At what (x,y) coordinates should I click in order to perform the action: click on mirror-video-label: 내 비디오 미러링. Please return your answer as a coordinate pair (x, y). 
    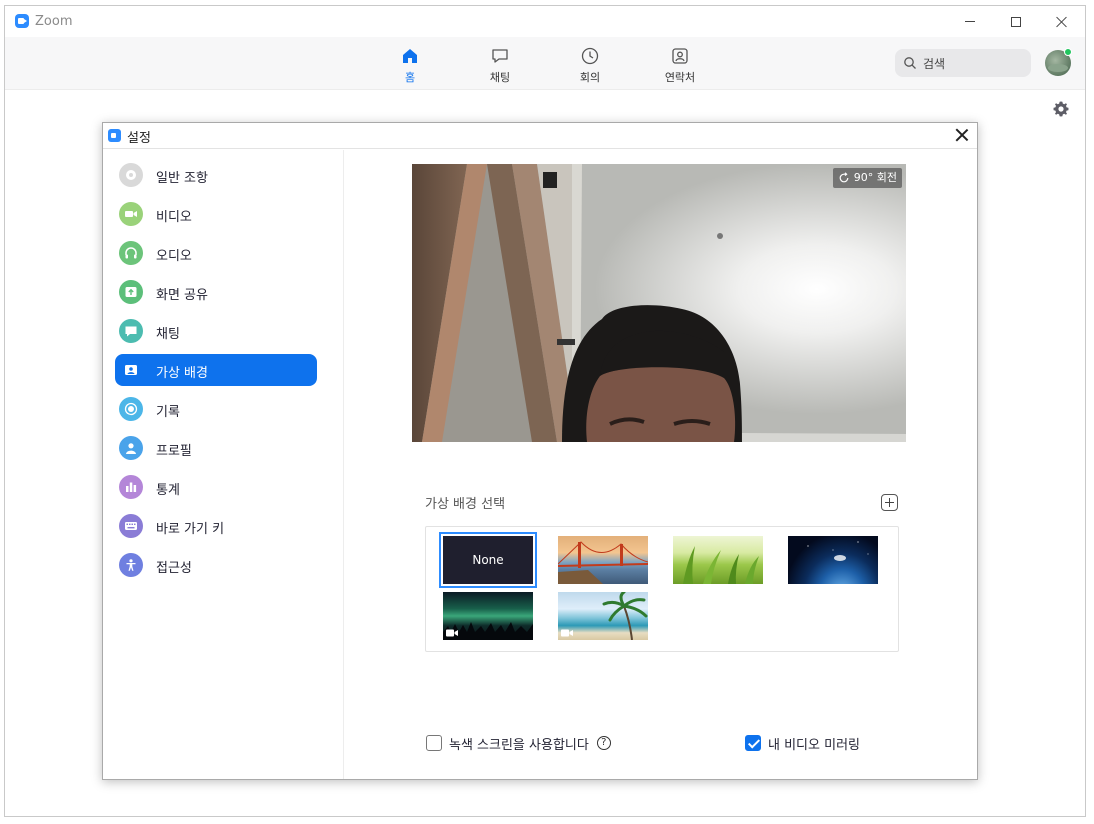
    Looking at the image, I should click on (814, 745).